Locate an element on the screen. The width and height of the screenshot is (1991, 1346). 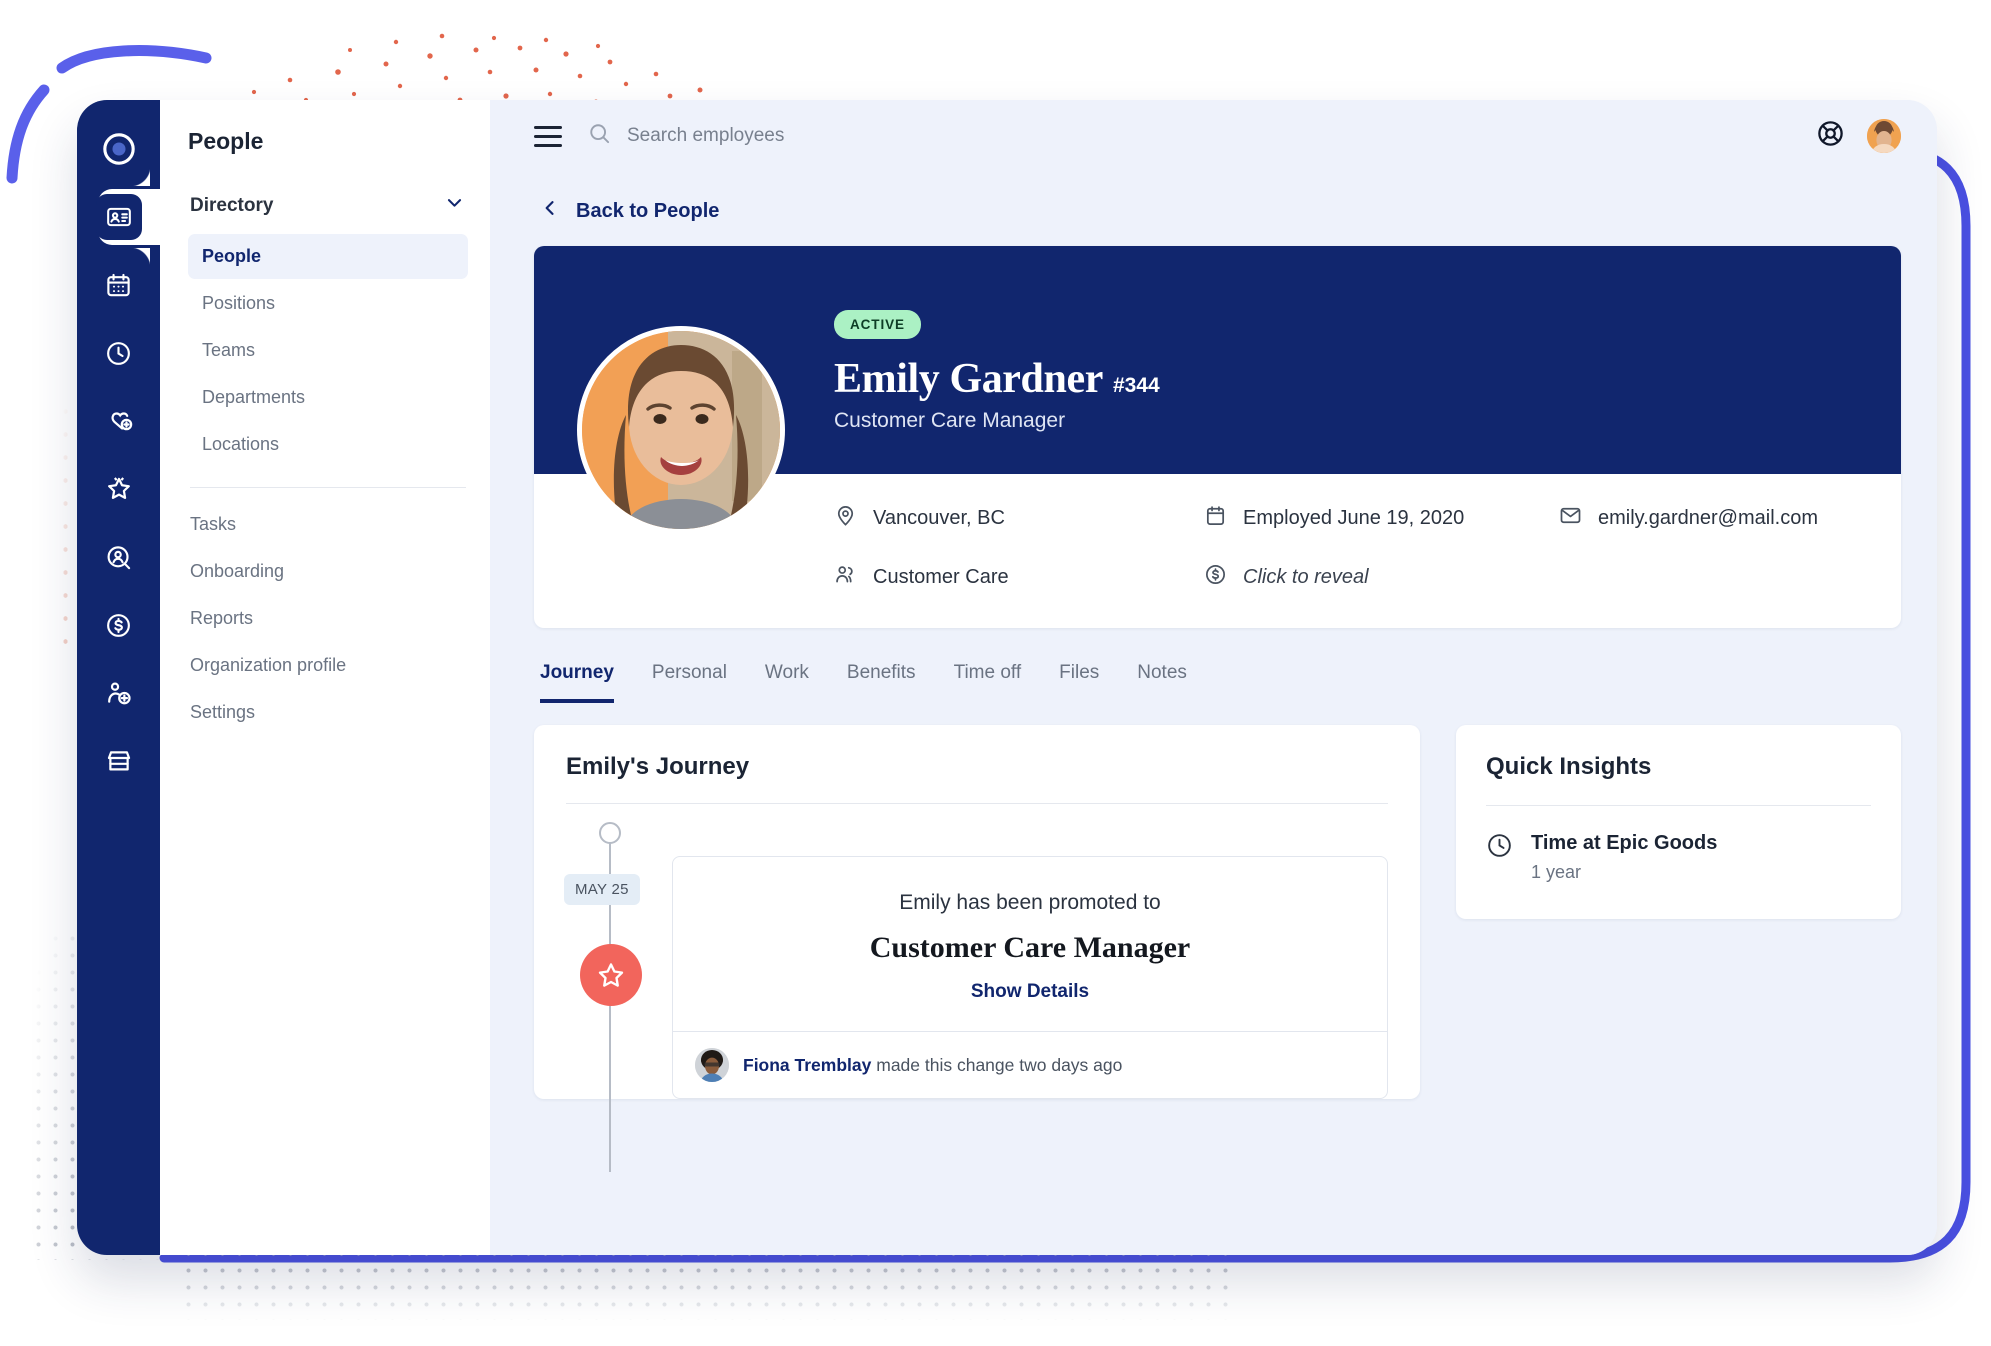
insight-value: 1 year is located at coordinates (1556, 872).